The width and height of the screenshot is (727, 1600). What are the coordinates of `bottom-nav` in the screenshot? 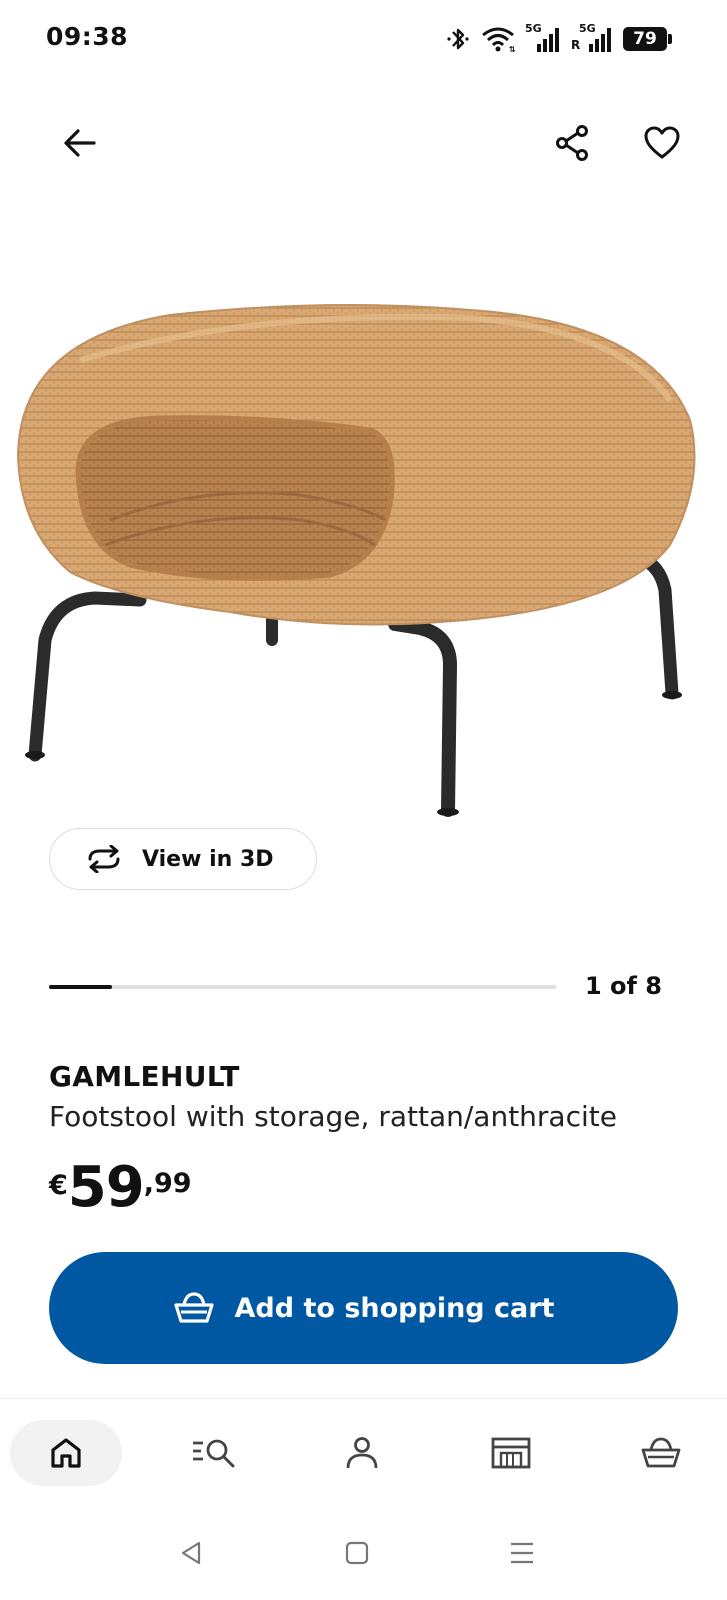 It's located at (363, 1455).